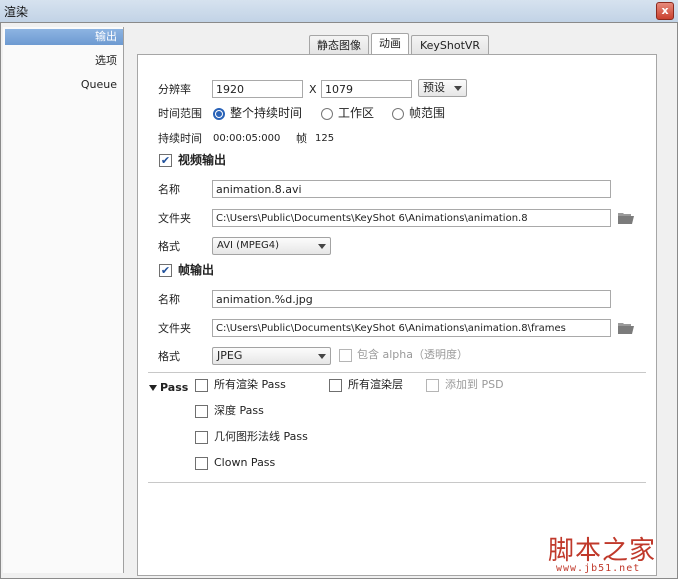  Describe the element at coordinates (196, 270) in the screenshot. I see `frame-output-label: 帧输出` at that location.